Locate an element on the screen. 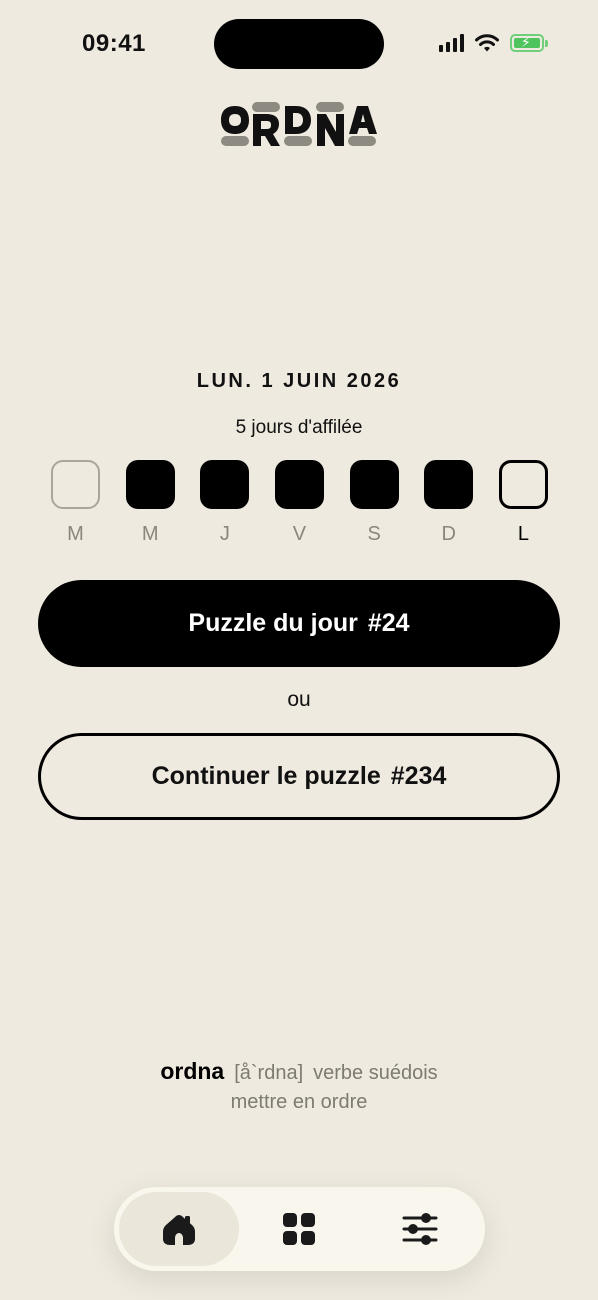  or-separator: ou is located at coordinates (299, 699).